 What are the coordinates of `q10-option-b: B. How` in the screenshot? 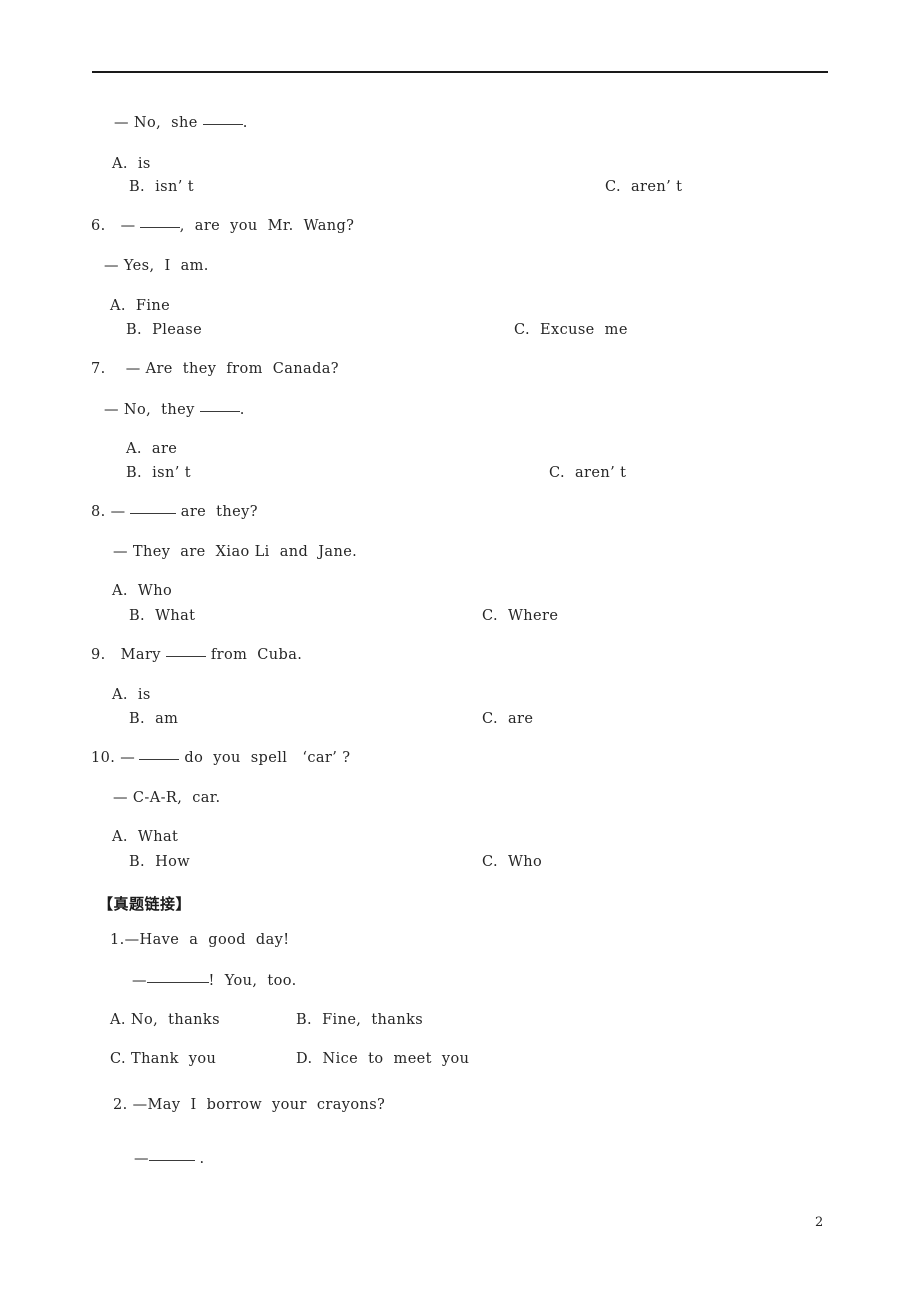 It's located at (160, 862).